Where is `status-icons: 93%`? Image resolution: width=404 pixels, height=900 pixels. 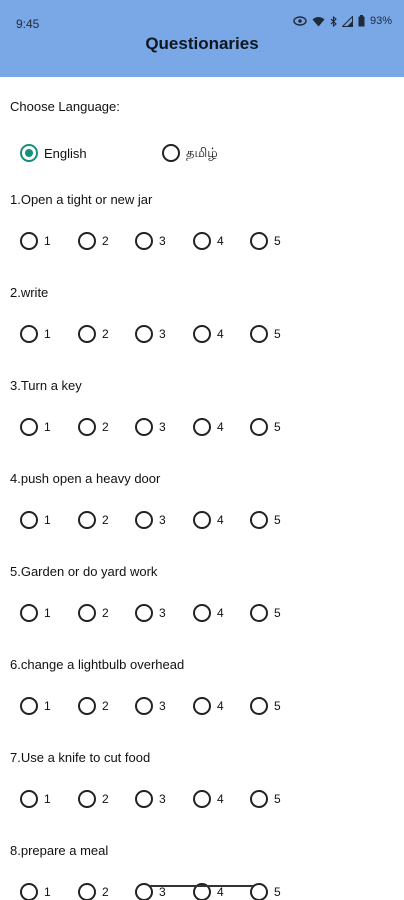
status-icons: 93% is located at coordinates (342, 21).